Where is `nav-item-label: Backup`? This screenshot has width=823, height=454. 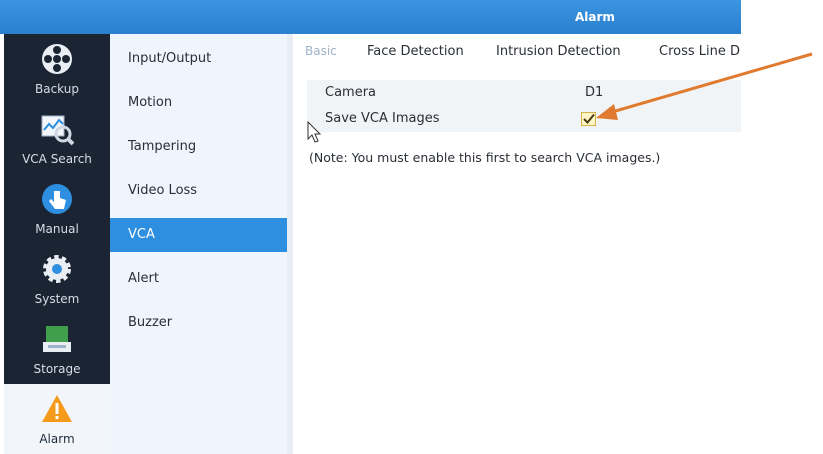 nav-item-label: Backup is located at coordinates (57, 89).